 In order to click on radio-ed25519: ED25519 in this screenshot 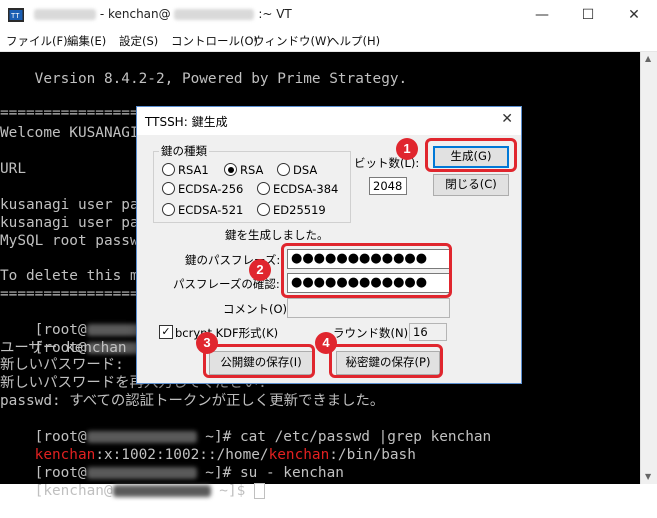, I will do `click(291, 210)`.